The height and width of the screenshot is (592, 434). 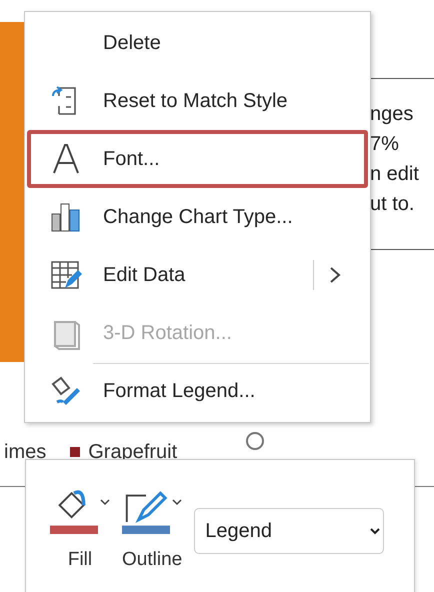 What do you see at coordinates (152, 521) in the screenshot?
I see `toolbar-button: Outline` at bounding box center [152, 521].